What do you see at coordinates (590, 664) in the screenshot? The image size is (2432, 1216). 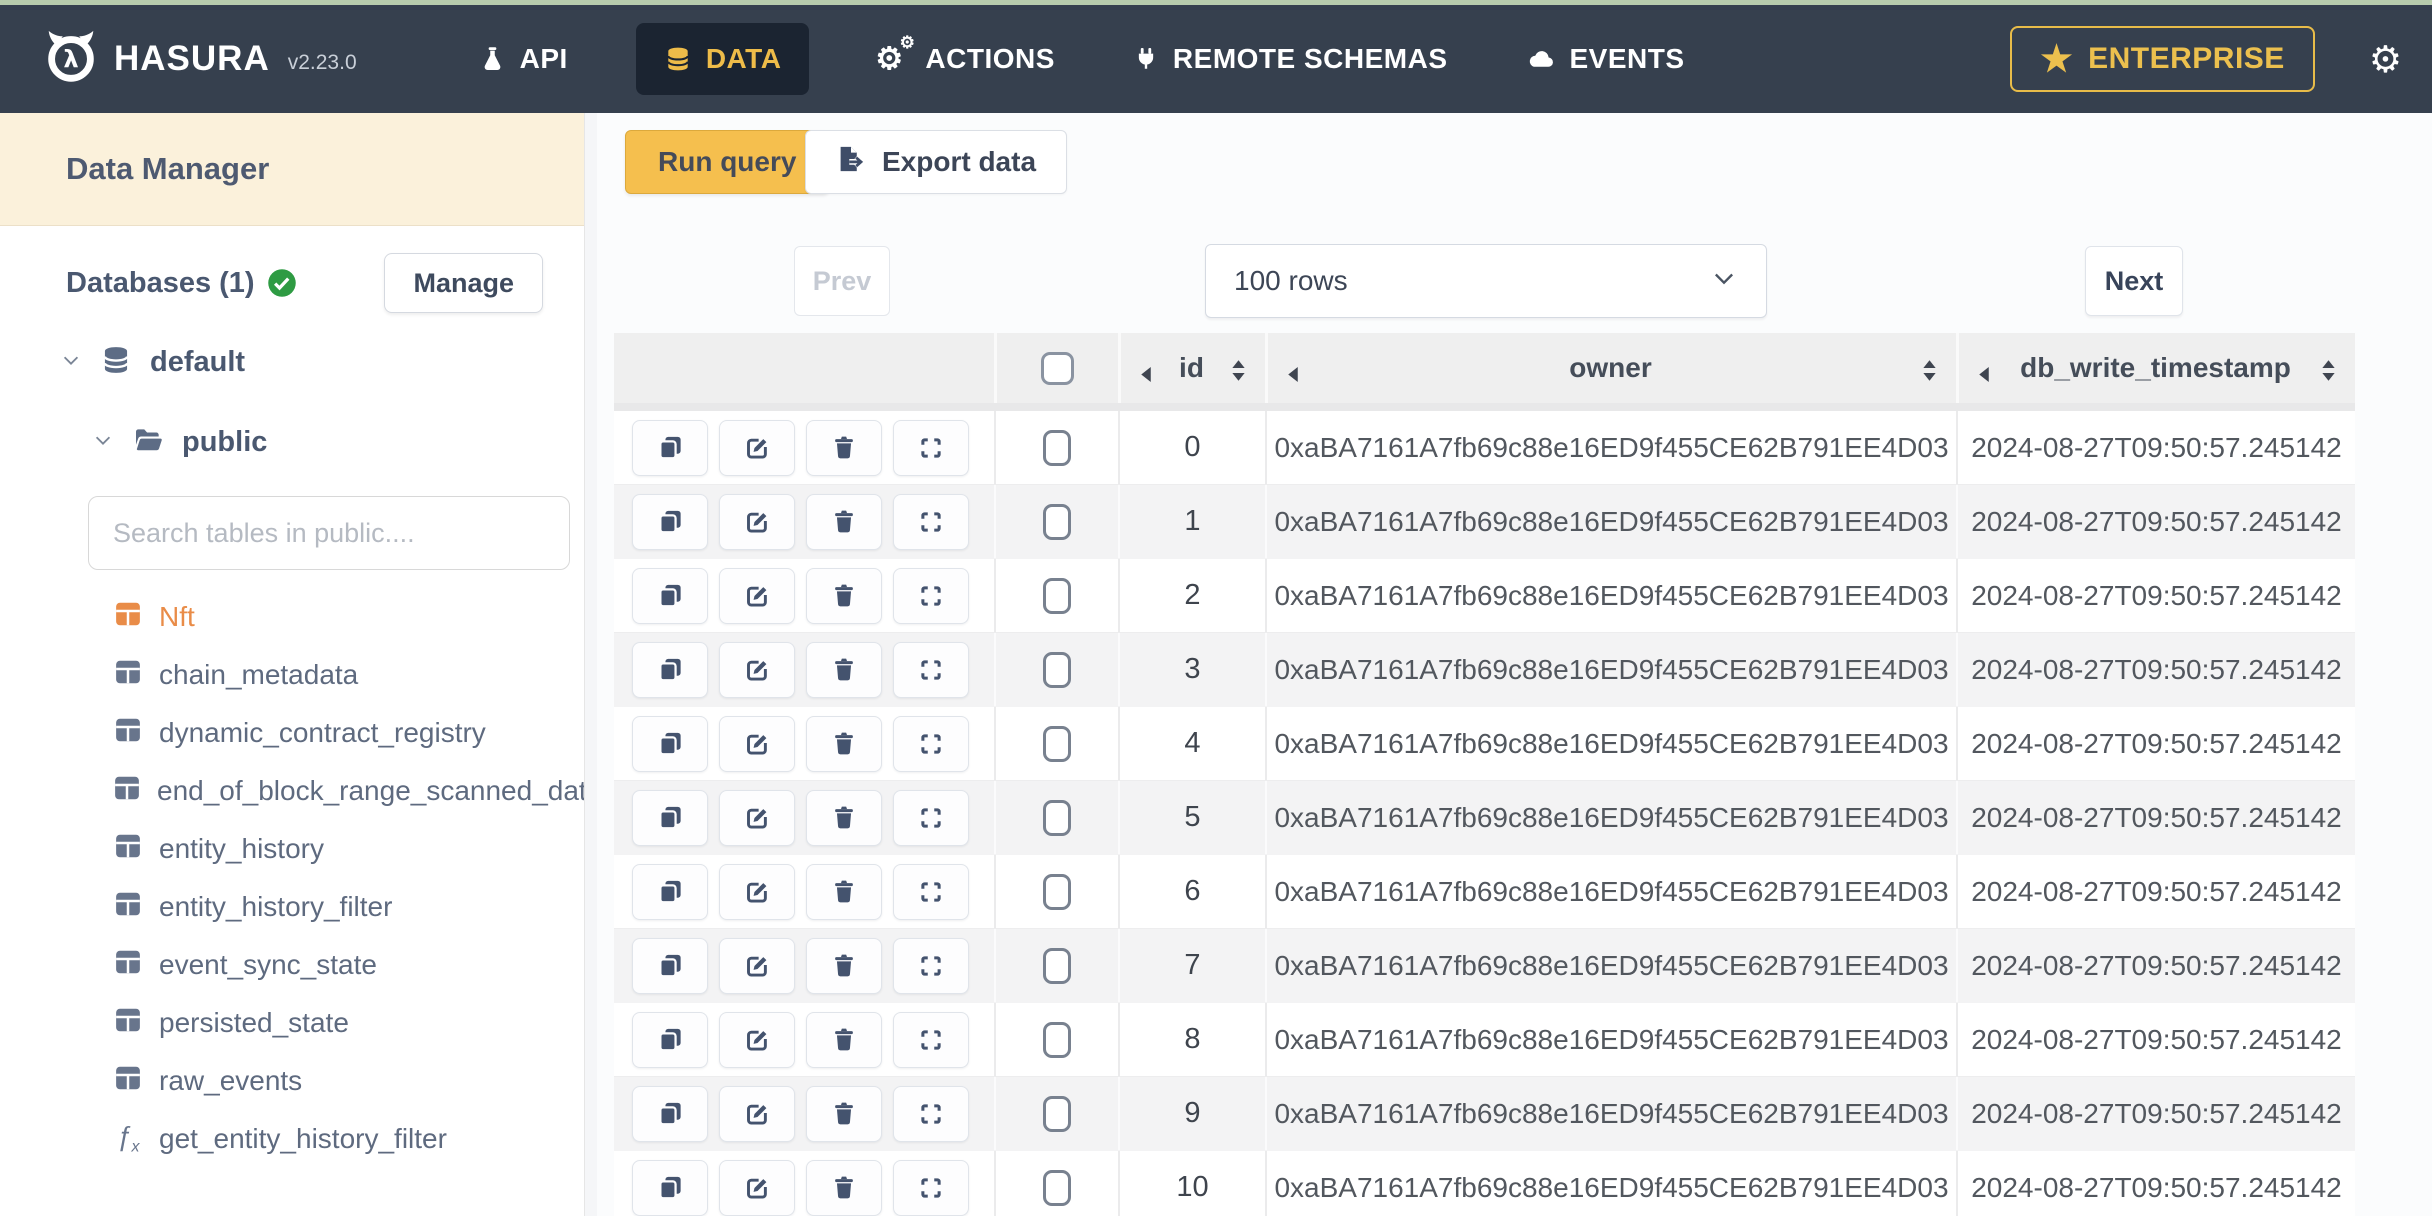 I see `sidebar-scrollbar` at bounding box center [590, 664].